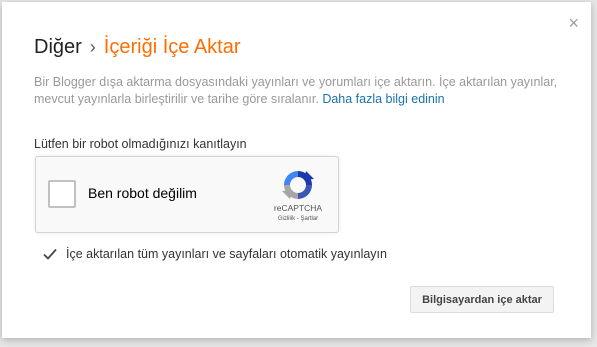  Describe the element at coordinates (482, 299) in the screenshot. I see `import-from-computer-button: Bilgisayardan içe aktar` at that location.